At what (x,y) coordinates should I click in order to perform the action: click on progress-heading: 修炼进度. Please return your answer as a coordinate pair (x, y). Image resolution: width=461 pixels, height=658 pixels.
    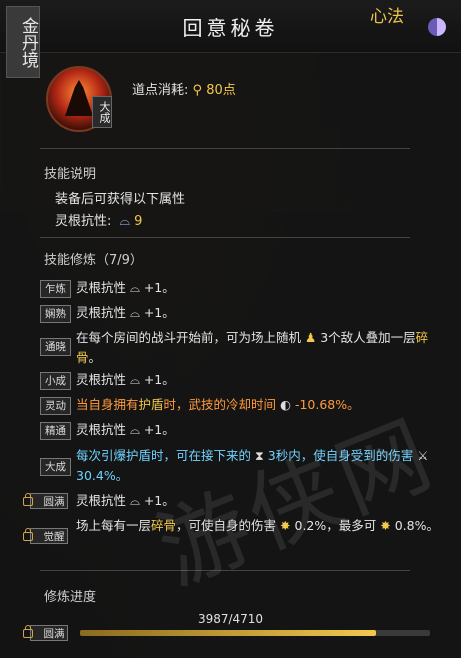
    Looking at the image, I should click on (70, 597).